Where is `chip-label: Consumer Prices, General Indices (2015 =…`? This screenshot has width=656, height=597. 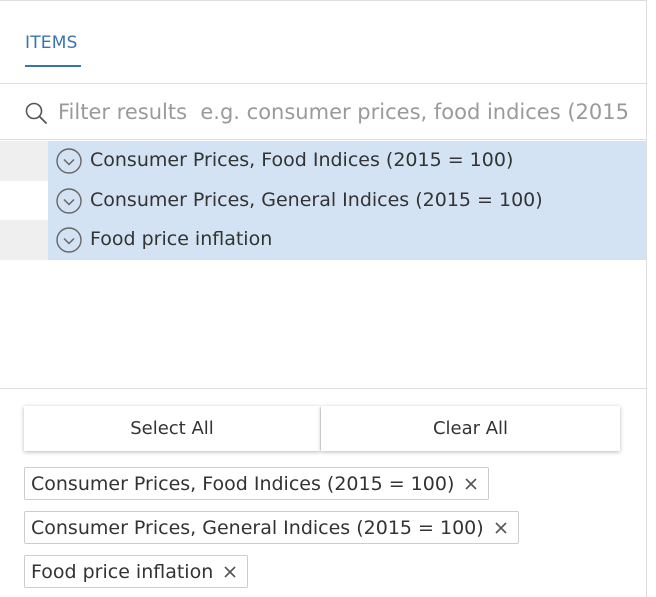
chip-label: Consumer Prices, General Indices (2015 =… is located at coordinates (257, 527).